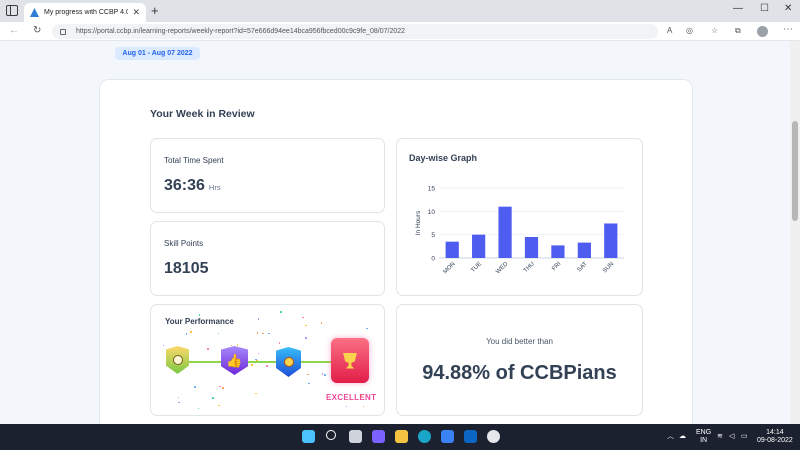 The image size is (800, 450). Describe the element at coordinates (157, 53) in the screenshot. I see `date-range-badge: Aug 01 - Aug 07 2022` at that location.